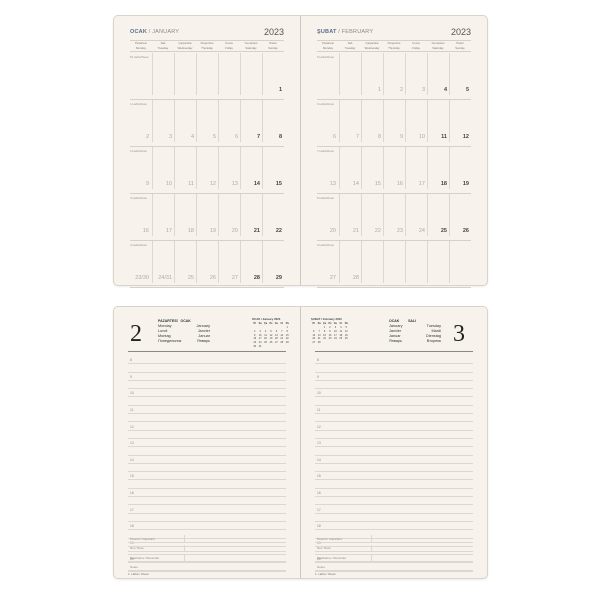 This screenshot has height=600, width=600. Describe the element at coordinates (185, 215) in the screenshot. I see `day-cell: 18` at that location.